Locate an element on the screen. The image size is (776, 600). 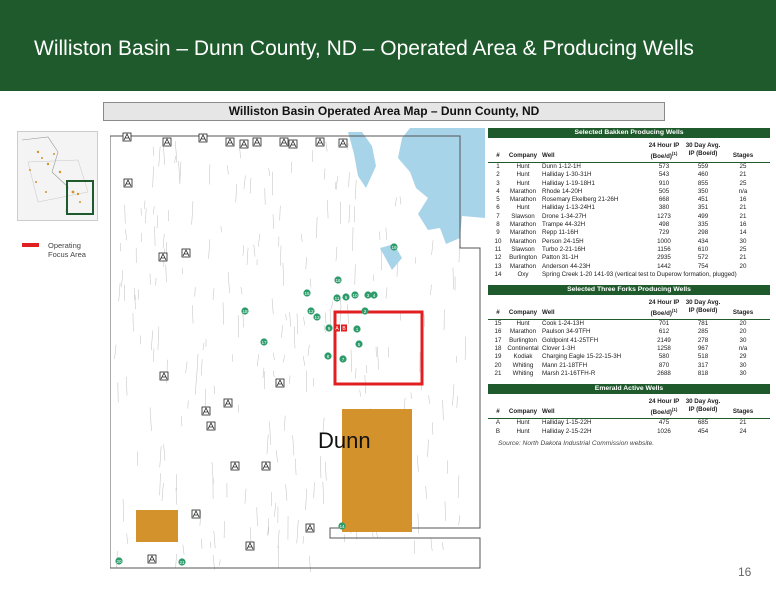
cell-company: Whiting is located at coordinates (523, 365).